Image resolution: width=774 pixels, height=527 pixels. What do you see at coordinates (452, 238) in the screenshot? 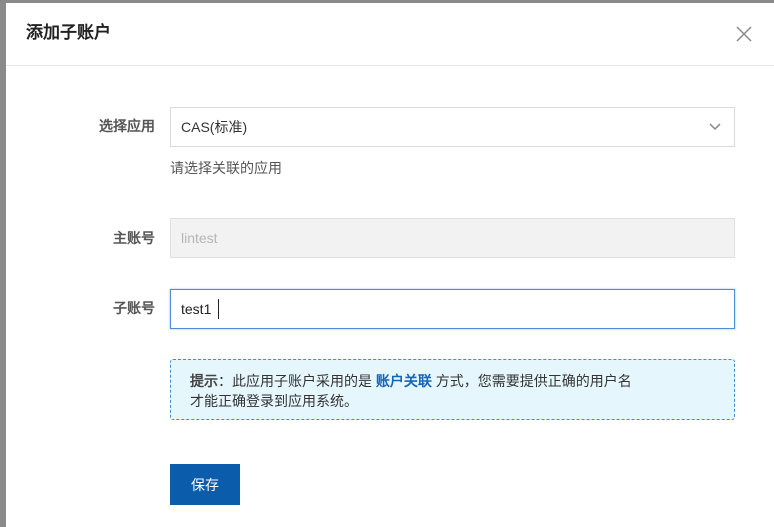
I see `main-account-field: lintest` at bounding box center [452, 238].